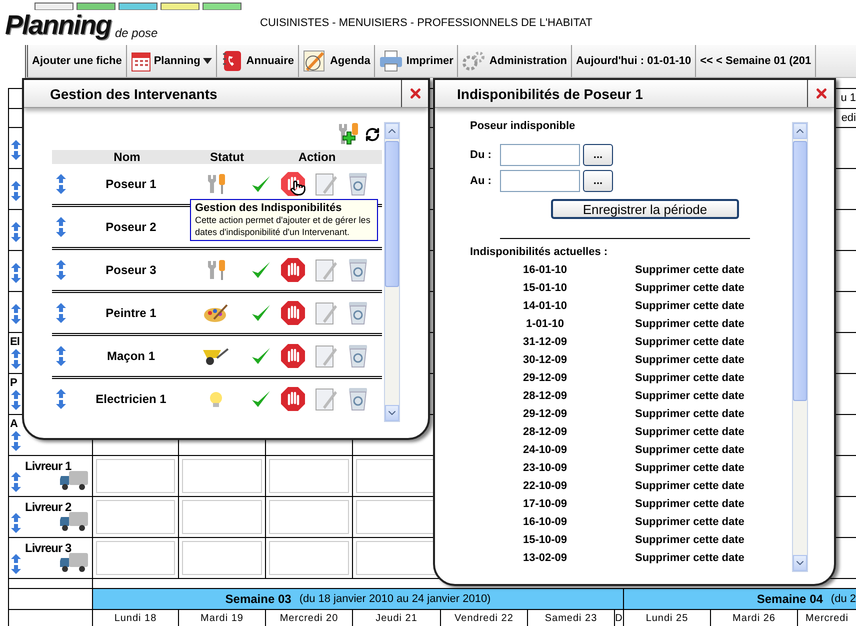  What do you see at coordinates (216, 356) in the screenshot?
I see `wheelbarrow-icon` at bounding box center [216, 356].